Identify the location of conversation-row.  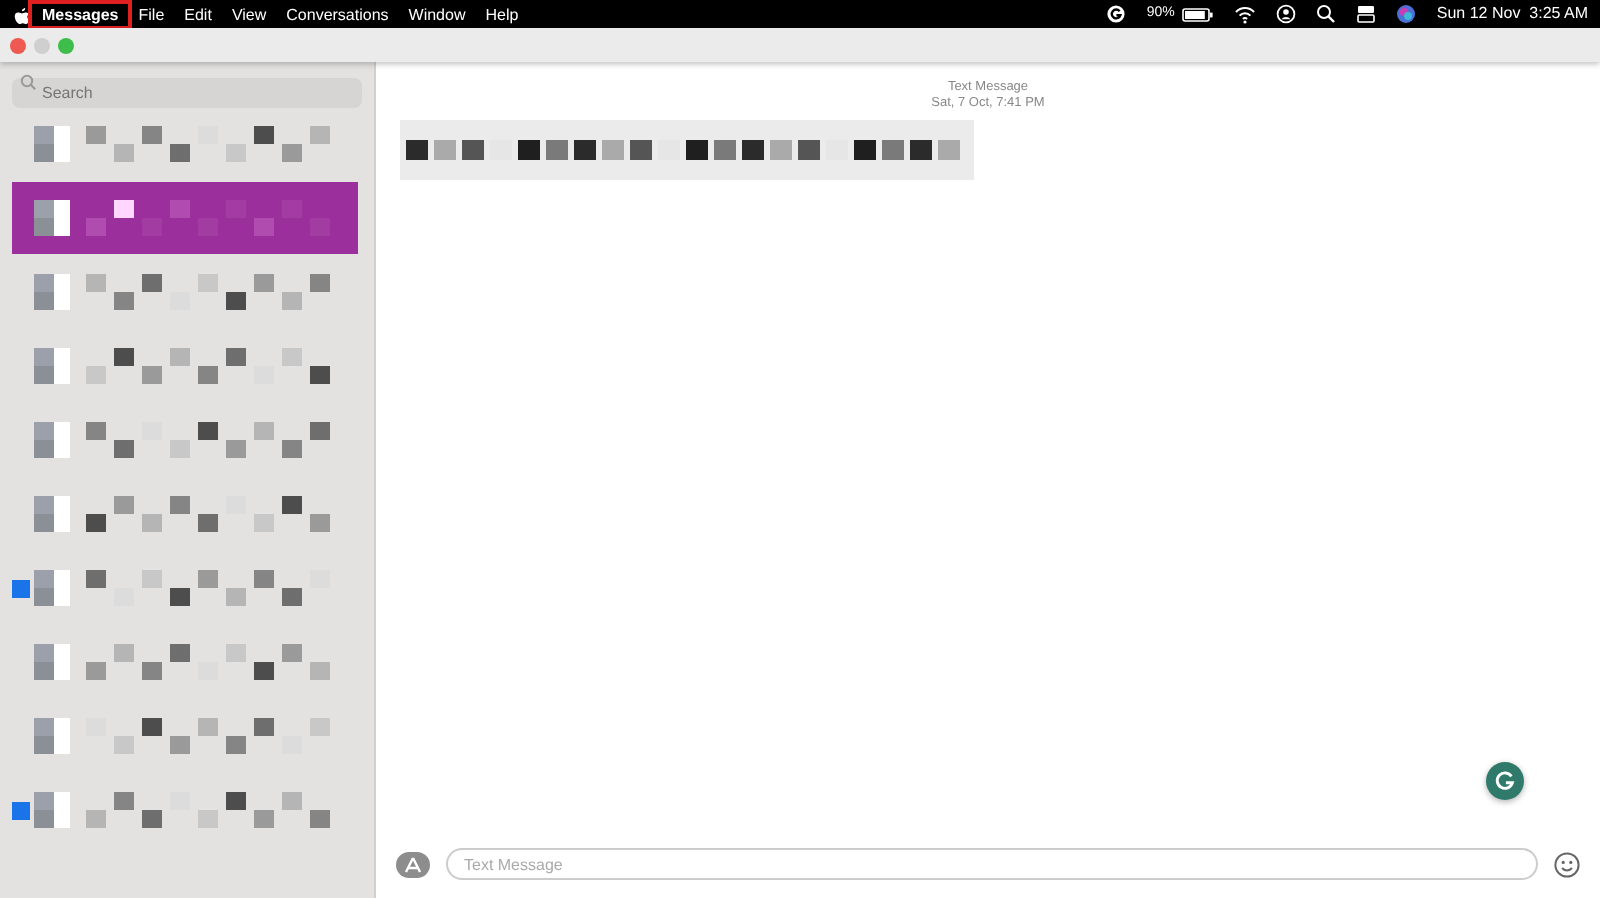
(185, 218).